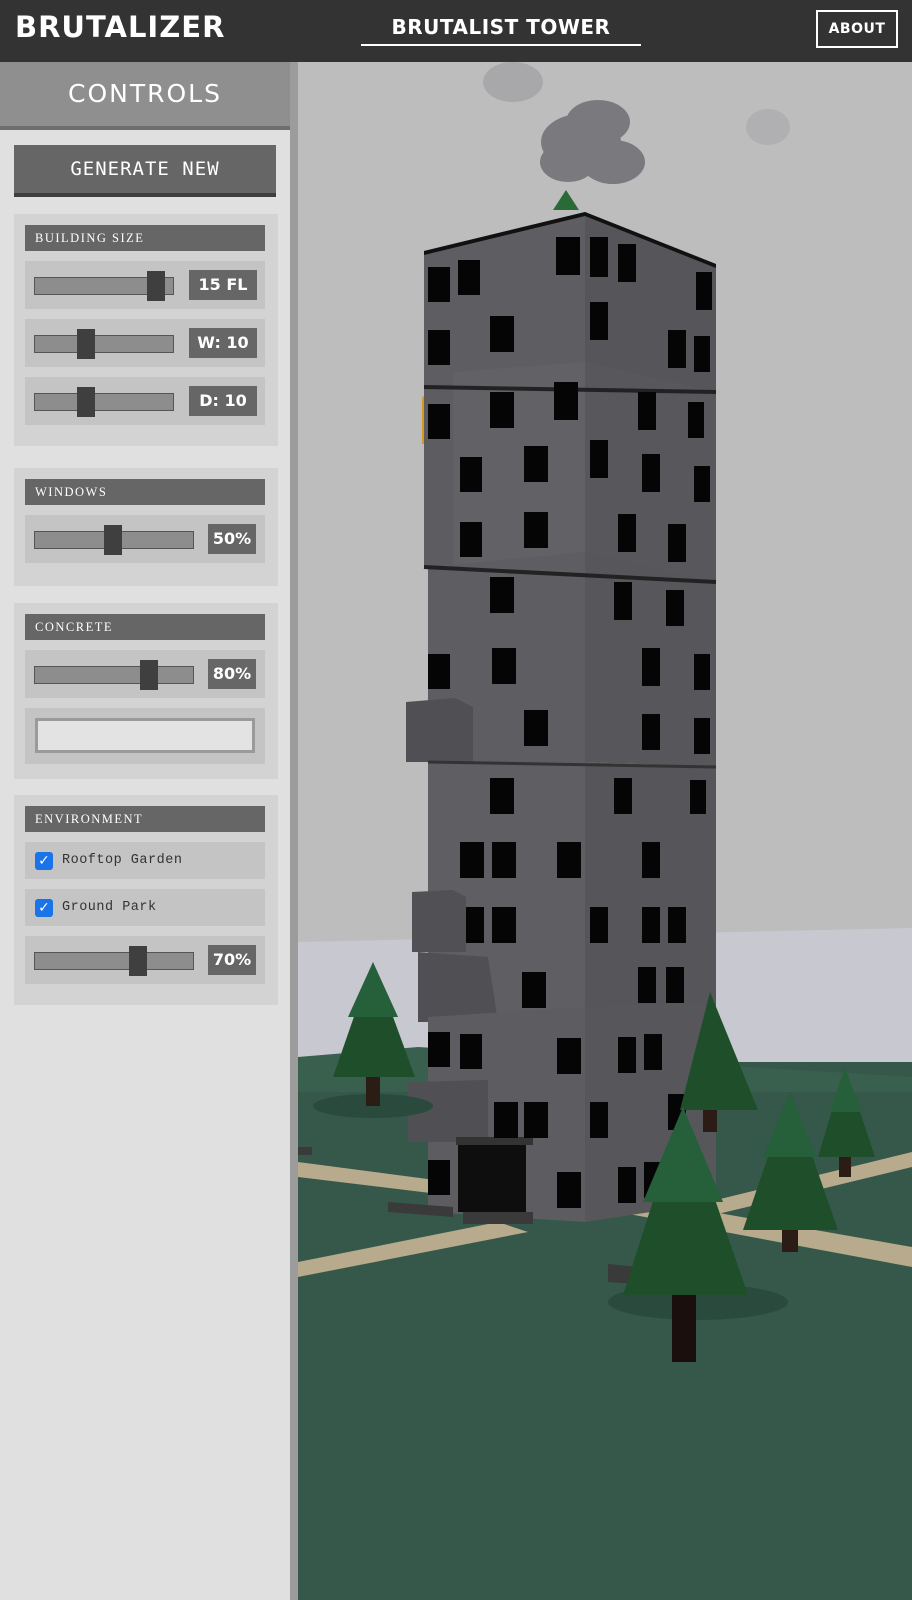  Describe the element at coordinates (145, 285) in the screenshot. I see `floors-row: 15 FL` at that location.